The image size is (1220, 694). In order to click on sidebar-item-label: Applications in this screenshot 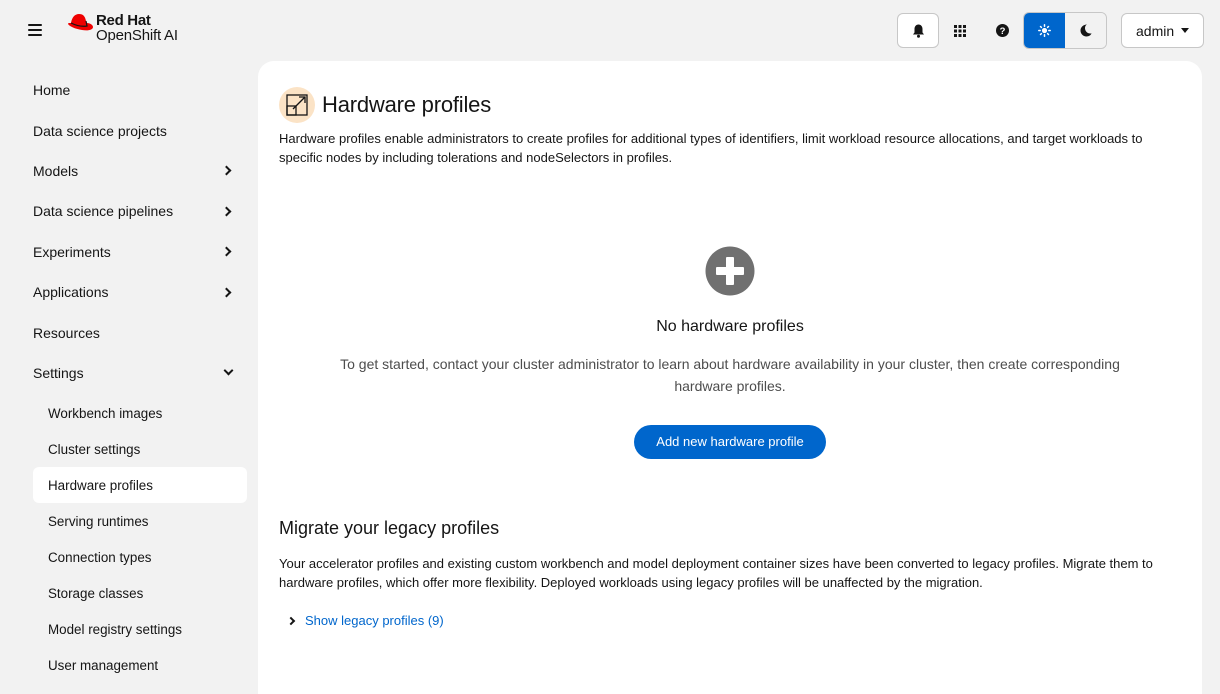, I will do `click(71, 292)`.